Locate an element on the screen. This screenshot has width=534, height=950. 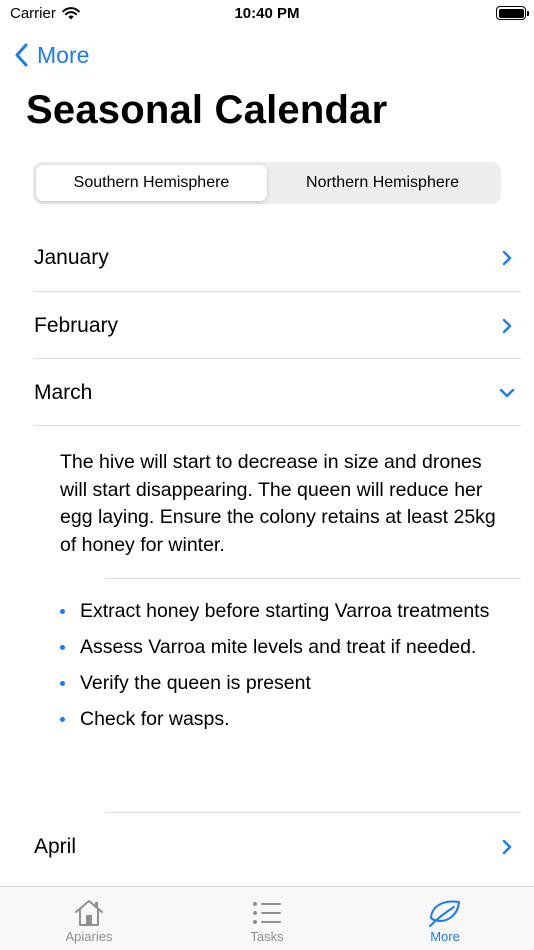
back-button: More is located at coordinates (51, 55).